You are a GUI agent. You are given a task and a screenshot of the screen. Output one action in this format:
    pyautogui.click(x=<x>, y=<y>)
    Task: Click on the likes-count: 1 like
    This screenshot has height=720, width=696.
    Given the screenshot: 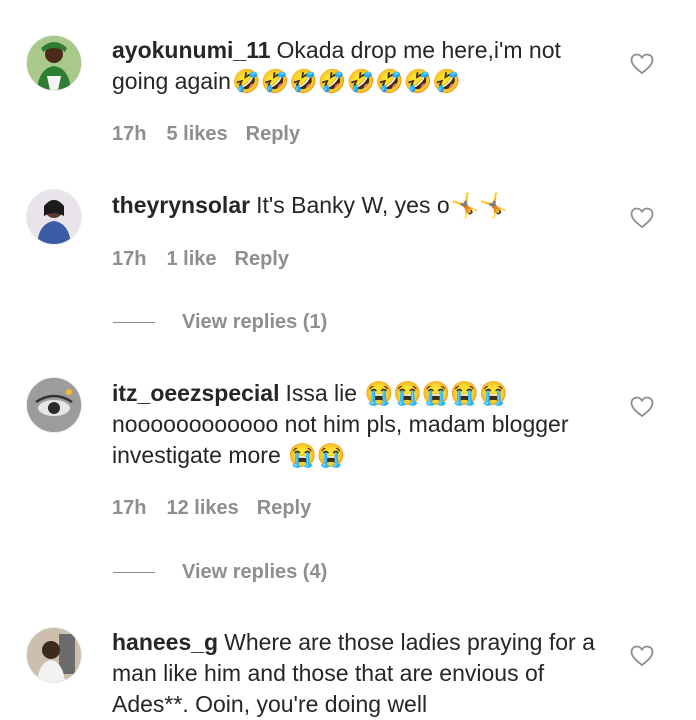 What is the action you would take?
    pyautogui.click(x=191, y=259)
    